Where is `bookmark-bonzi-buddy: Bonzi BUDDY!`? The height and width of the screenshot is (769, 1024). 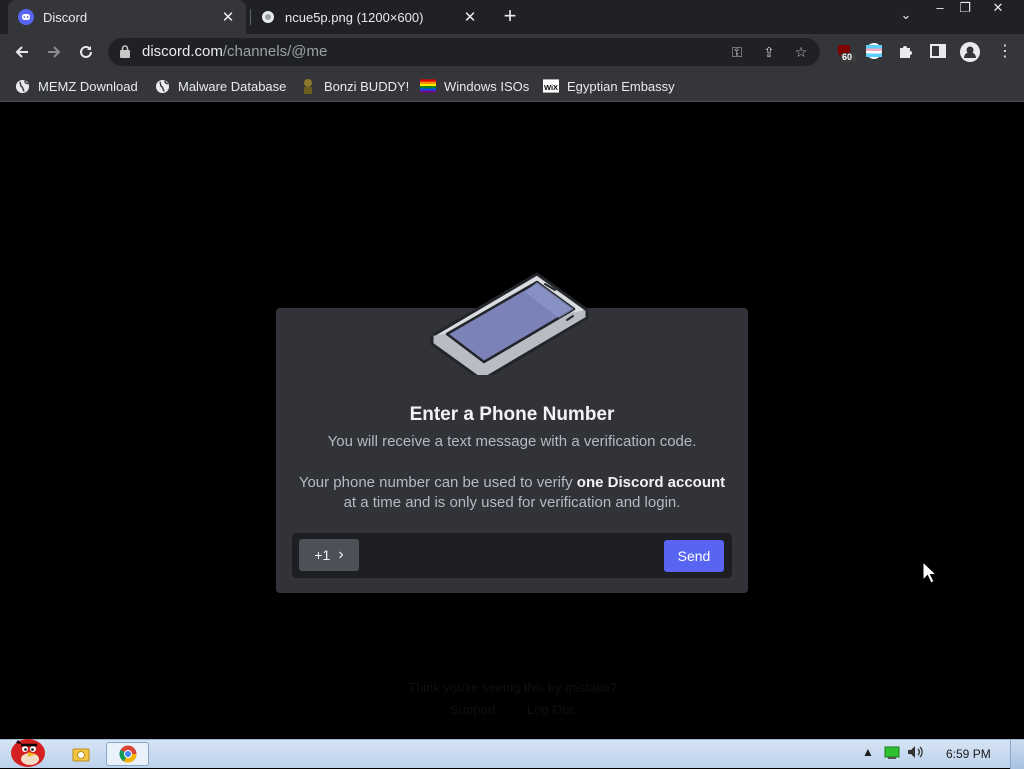 bookmark-bonzi-buddy: Bonzi BUDDY! is located at coordinates (354, 86).